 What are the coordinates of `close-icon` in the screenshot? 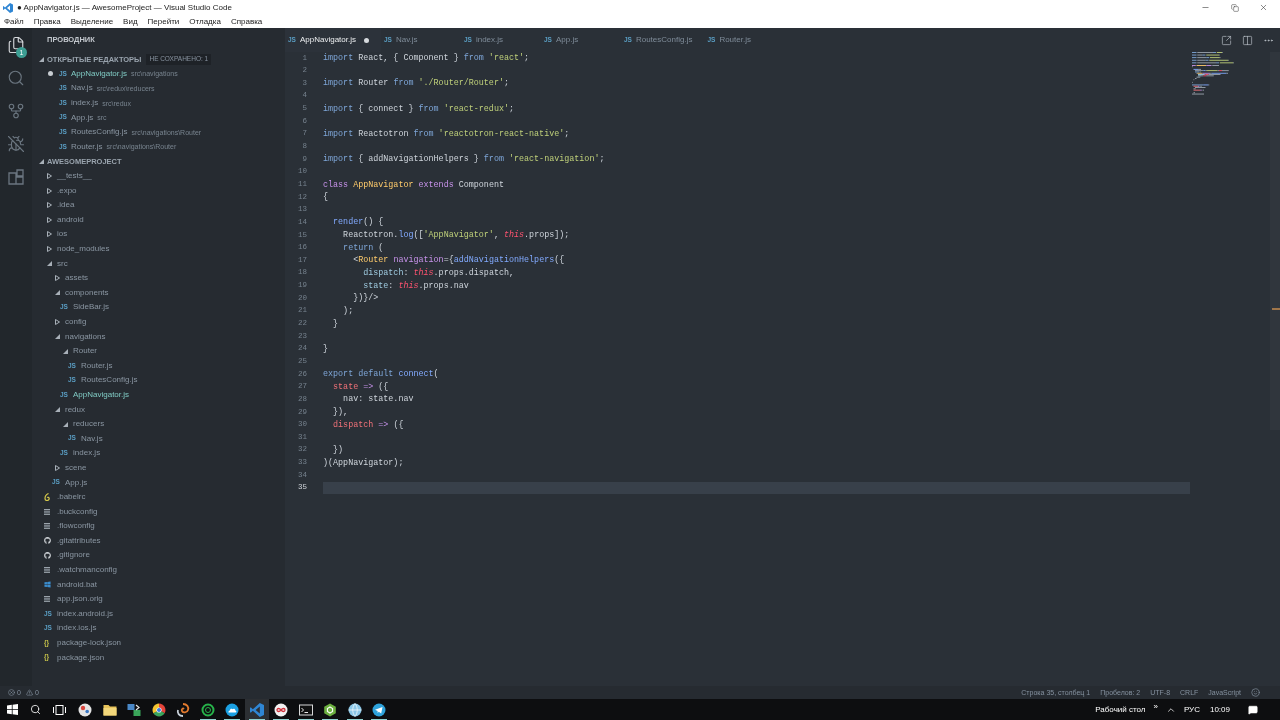 It's located at (1263, 7).